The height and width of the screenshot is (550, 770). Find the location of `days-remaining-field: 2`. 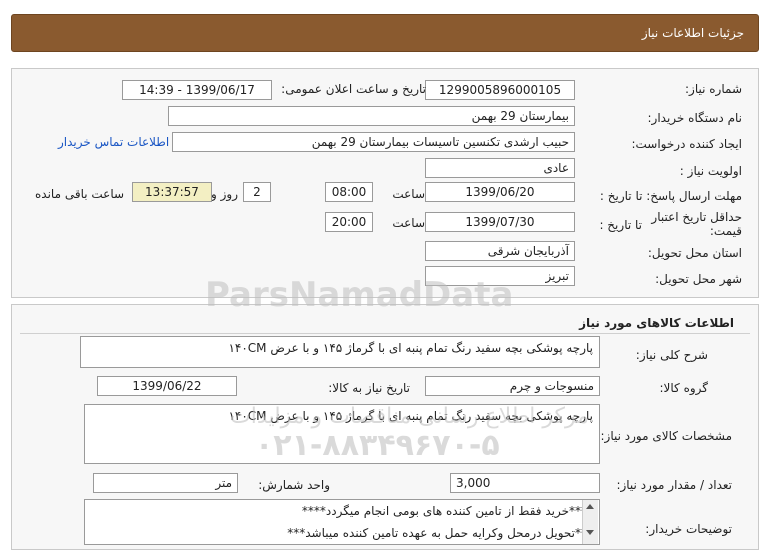

days-remaining-field: 2 is located at coordinates (257, 192).